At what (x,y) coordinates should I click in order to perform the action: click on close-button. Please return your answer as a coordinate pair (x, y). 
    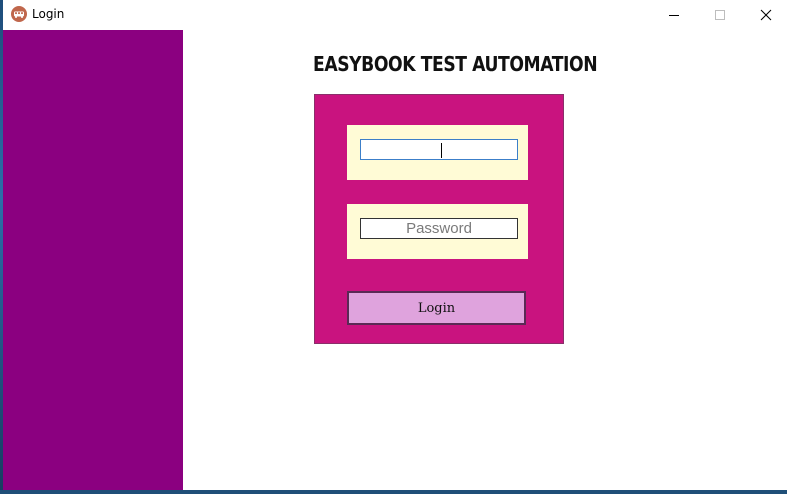
    Looking at the image, I should click on (765, 15).